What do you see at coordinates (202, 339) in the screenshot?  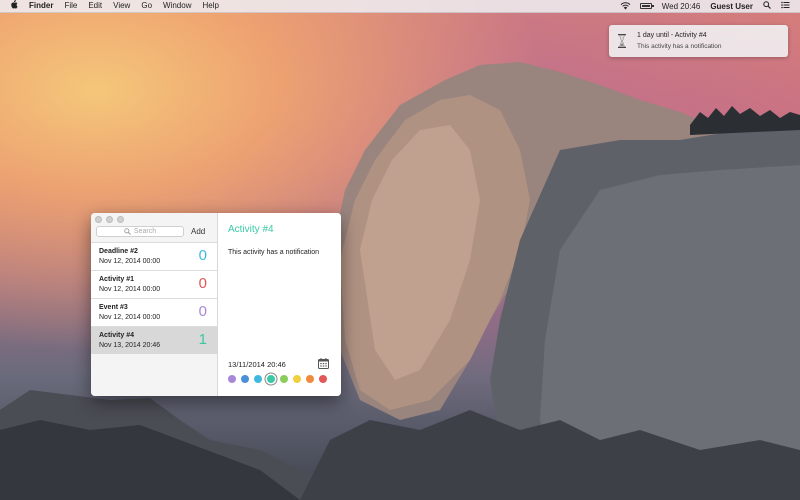 I see `item-count: 1` at bounding box center [202, 339].